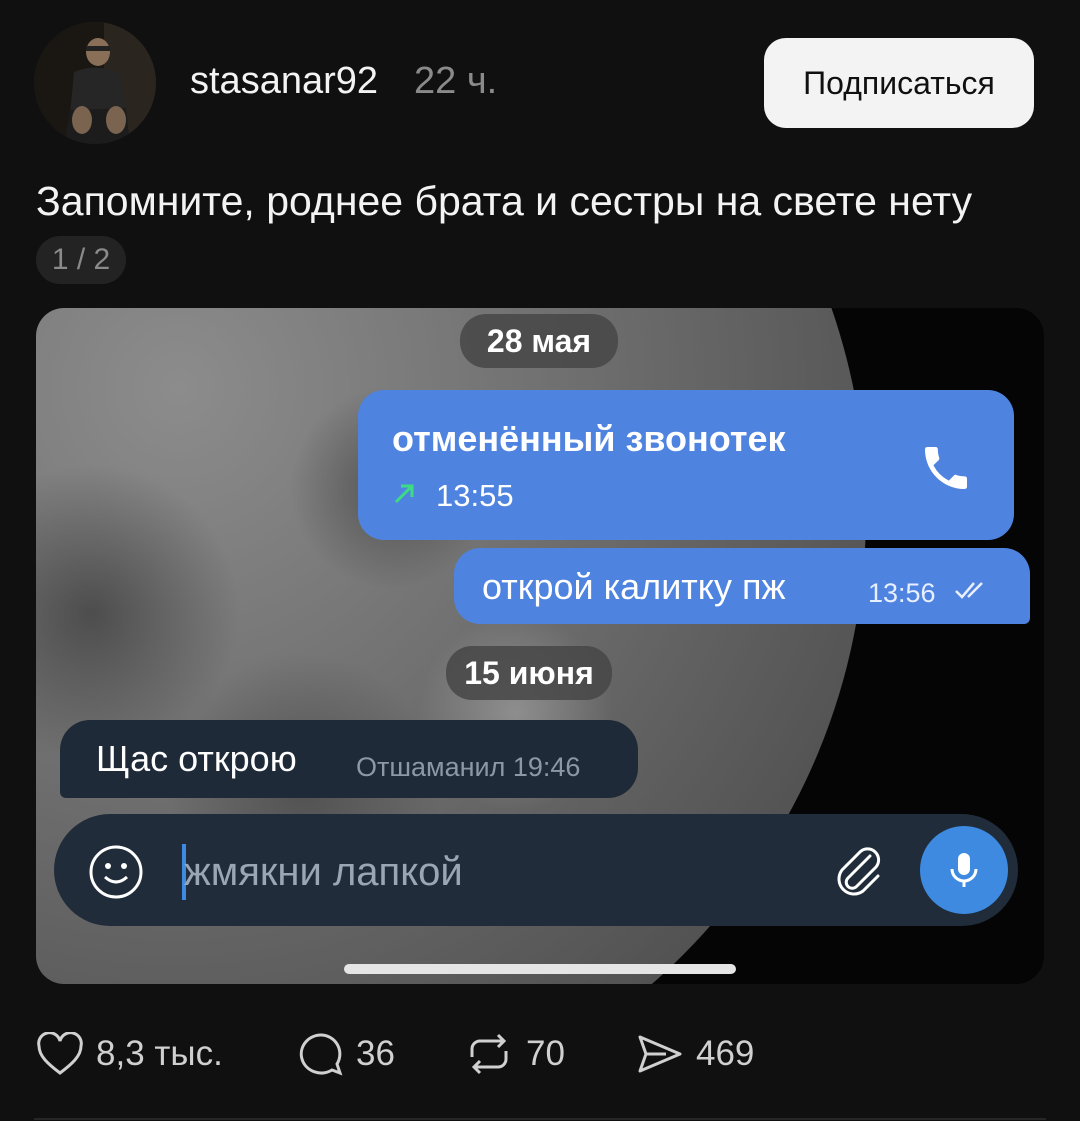  Describe the element at coordinates (634, 586) in the screenshot. I see `outgoing-message-text: открой калитку пж` at that location.